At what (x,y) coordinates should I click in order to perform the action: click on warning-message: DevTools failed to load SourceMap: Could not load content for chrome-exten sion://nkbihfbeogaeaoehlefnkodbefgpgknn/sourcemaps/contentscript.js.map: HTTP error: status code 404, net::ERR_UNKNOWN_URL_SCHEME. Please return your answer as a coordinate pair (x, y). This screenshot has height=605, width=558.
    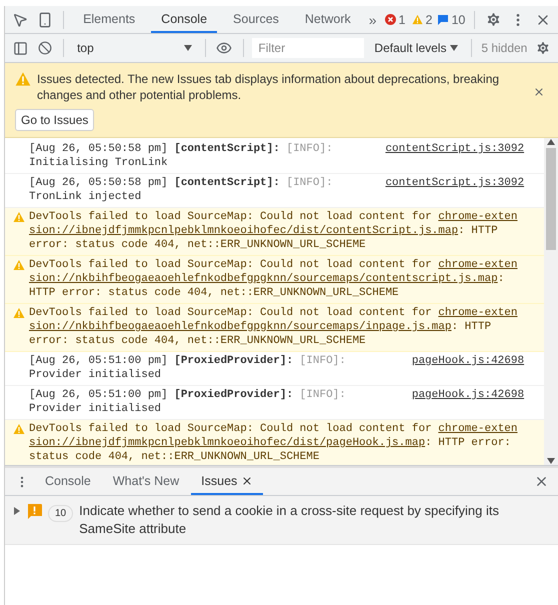
    Looking at the image, I should click on (273, 279).